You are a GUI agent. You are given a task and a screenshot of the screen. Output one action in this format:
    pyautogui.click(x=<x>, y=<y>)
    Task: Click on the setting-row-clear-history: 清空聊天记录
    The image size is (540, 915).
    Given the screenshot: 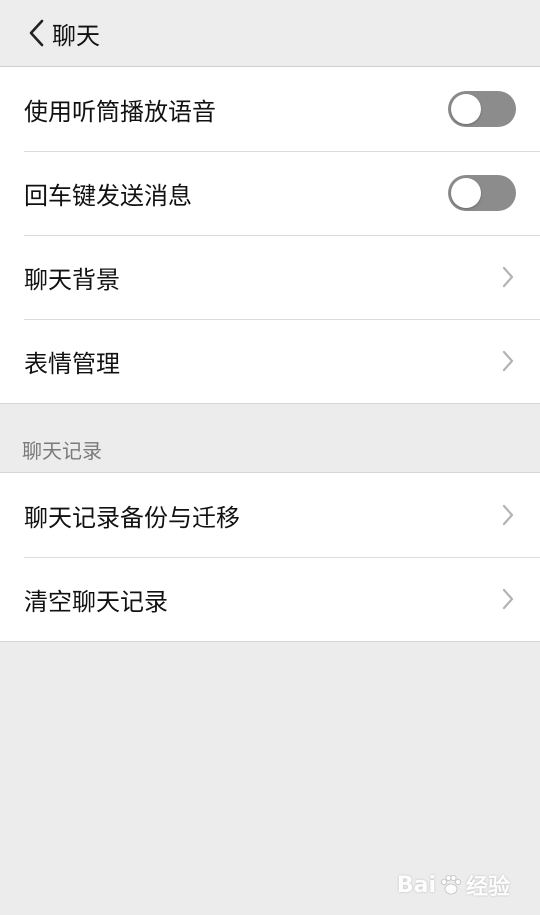 What is the action you would take?
    pyautogui.click(x=270, y=599)
    